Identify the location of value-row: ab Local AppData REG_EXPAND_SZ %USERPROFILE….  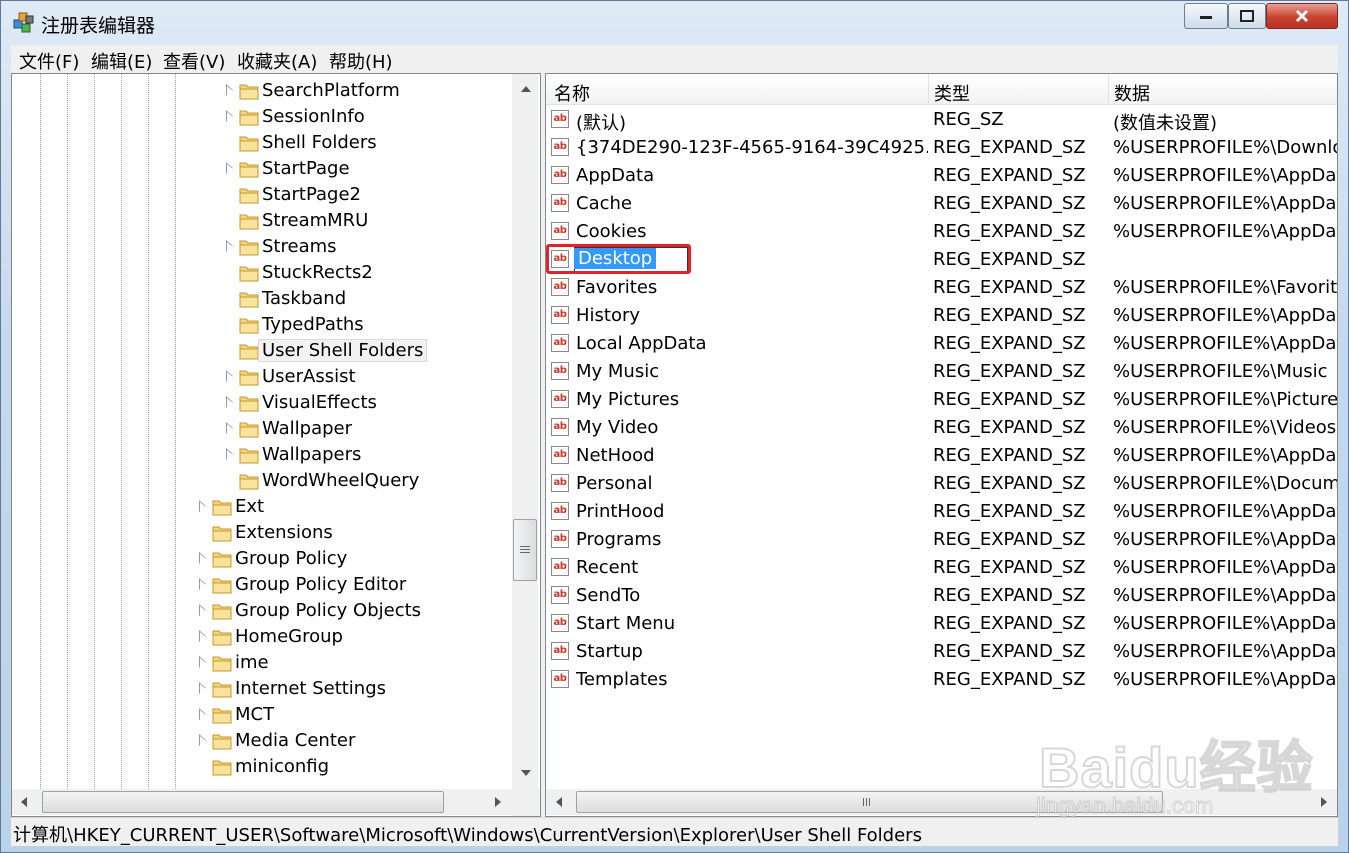
(941, 344).